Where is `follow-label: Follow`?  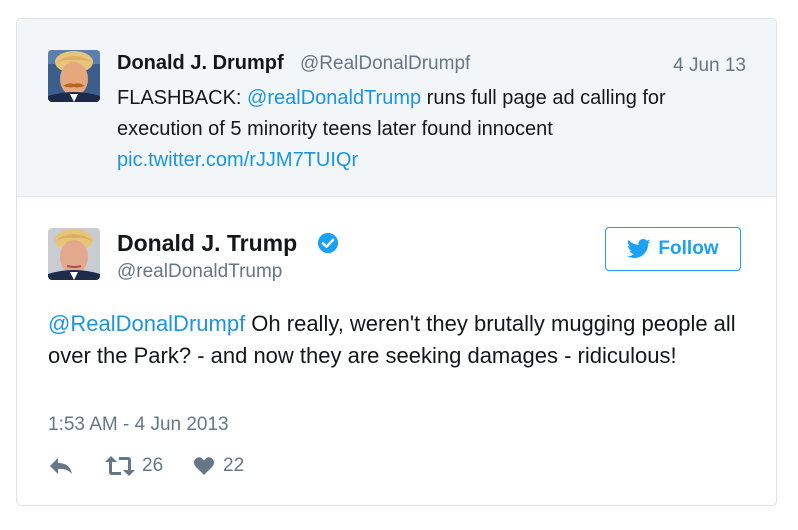 follow-label: Follow is located at coordinates (688, 248).